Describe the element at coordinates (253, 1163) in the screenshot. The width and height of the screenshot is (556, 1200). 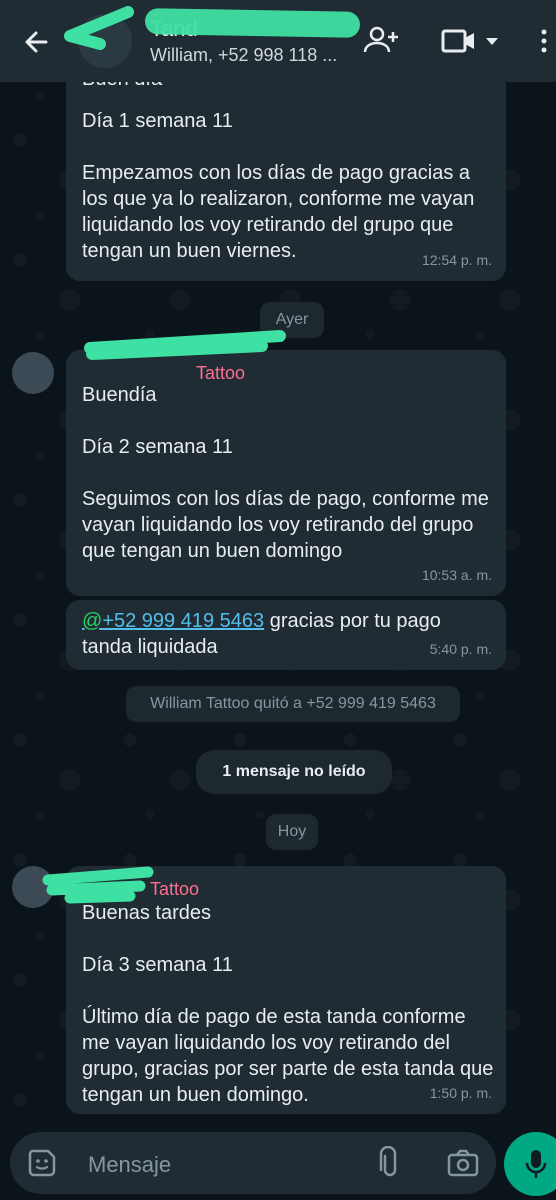
I see `message-input: Mensaje` at that location.